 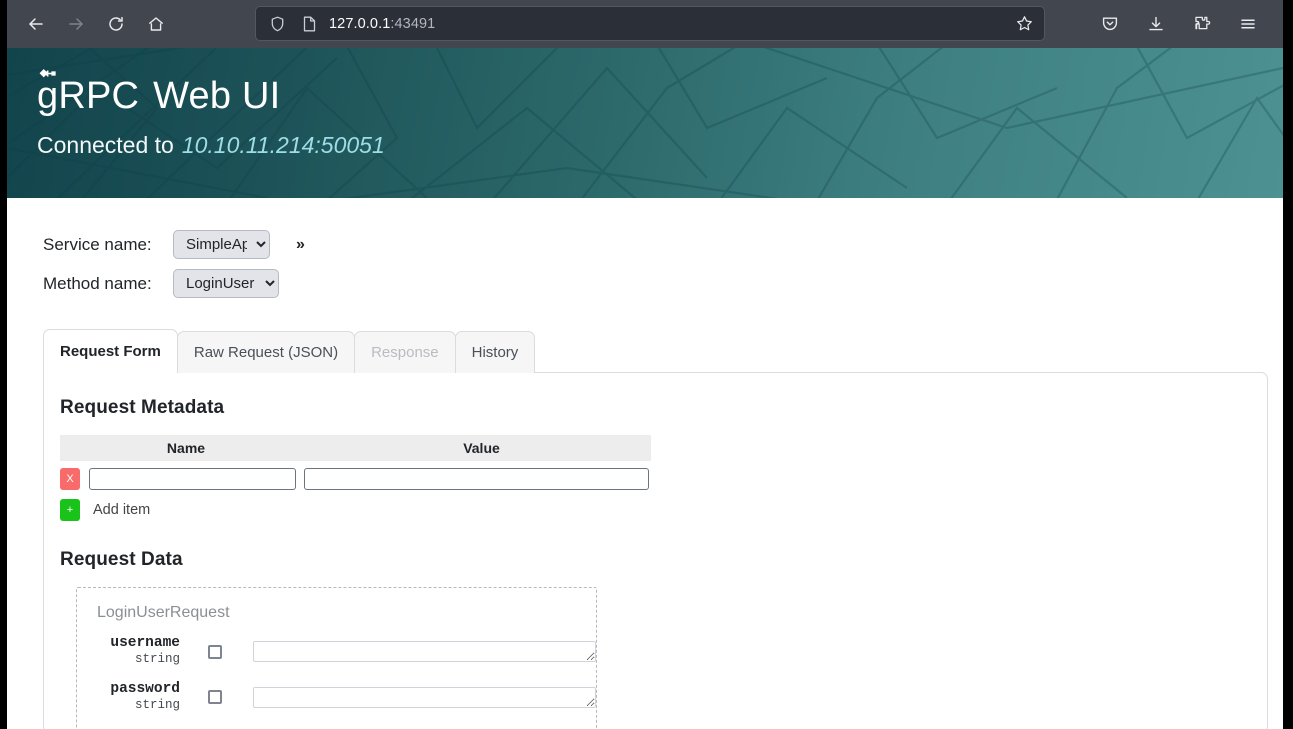 I want to click on field-input-password, so click(x=424, y=697).